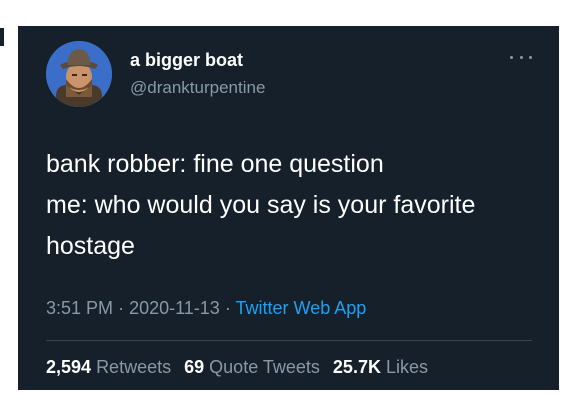 The image size is (583, 413). Describe the element at coordinates (2, 37) in the screenshot. I see `corner-crop-mark` at that location.